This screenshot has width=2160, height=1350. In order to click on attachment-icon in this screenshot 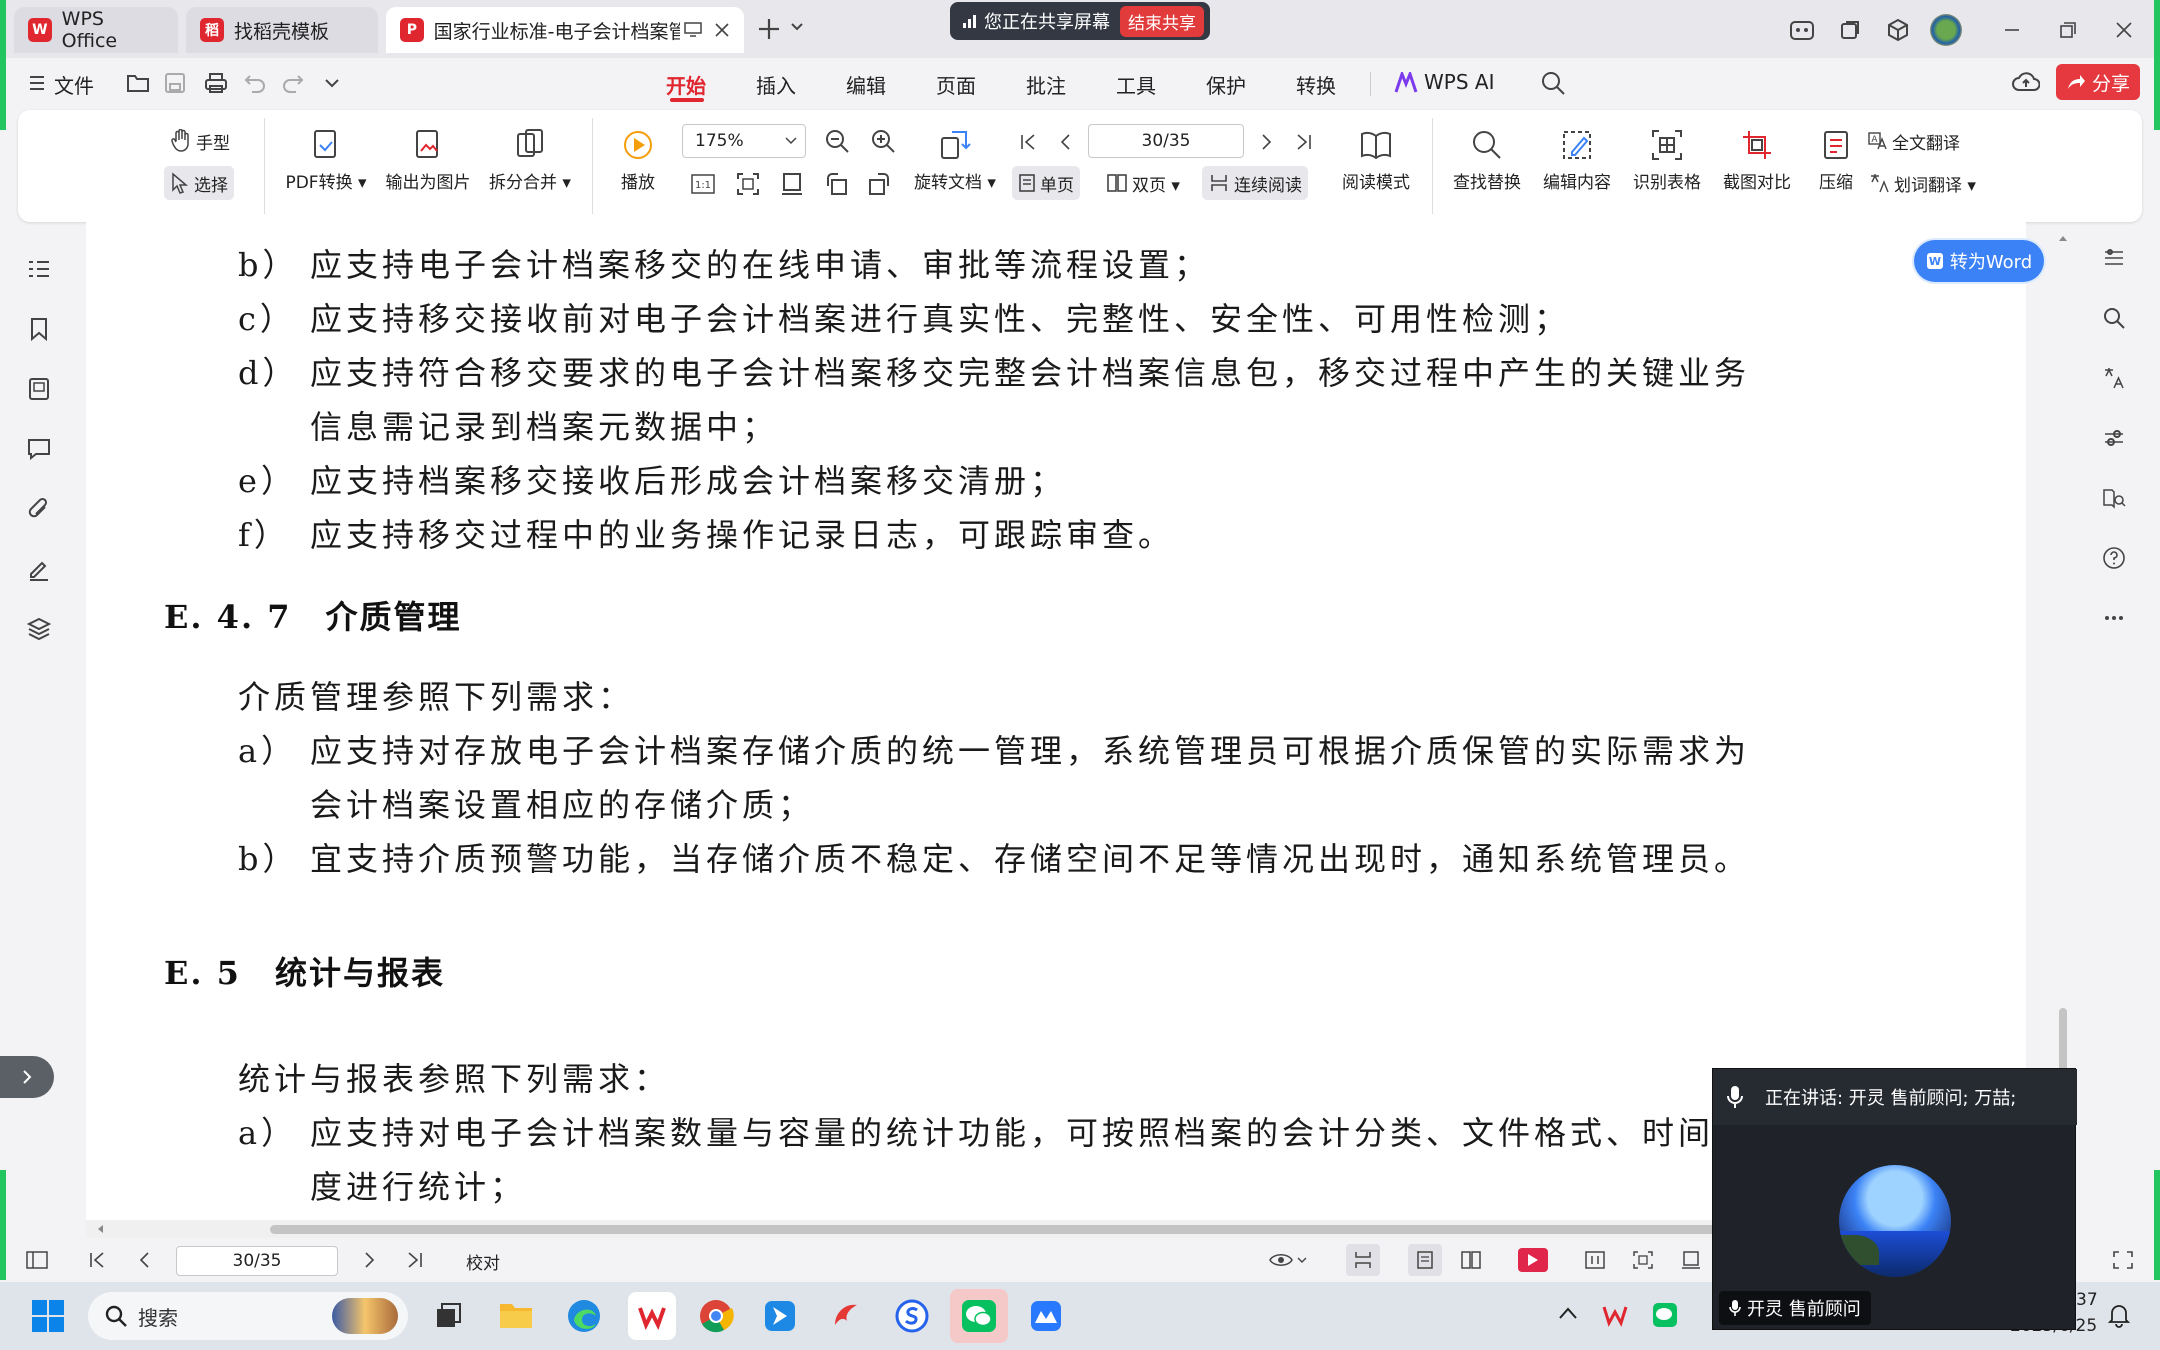, I will do `click(42, 512)`.